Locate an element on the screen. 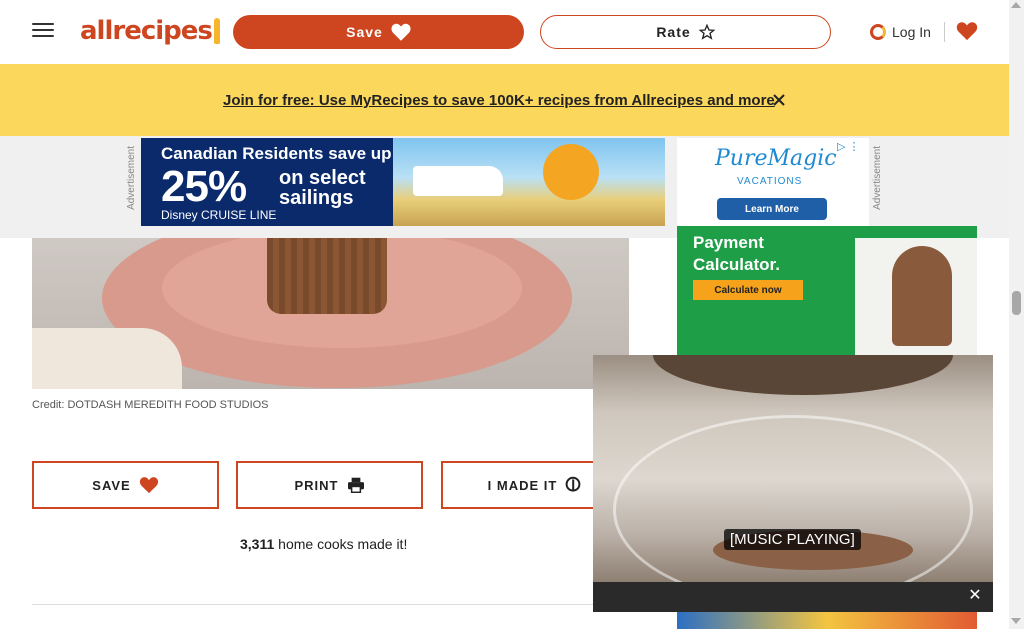 This screenshot has height=629, width=1024. made-it-suffix: home cooks made it! is located at coordinates (341, 544).